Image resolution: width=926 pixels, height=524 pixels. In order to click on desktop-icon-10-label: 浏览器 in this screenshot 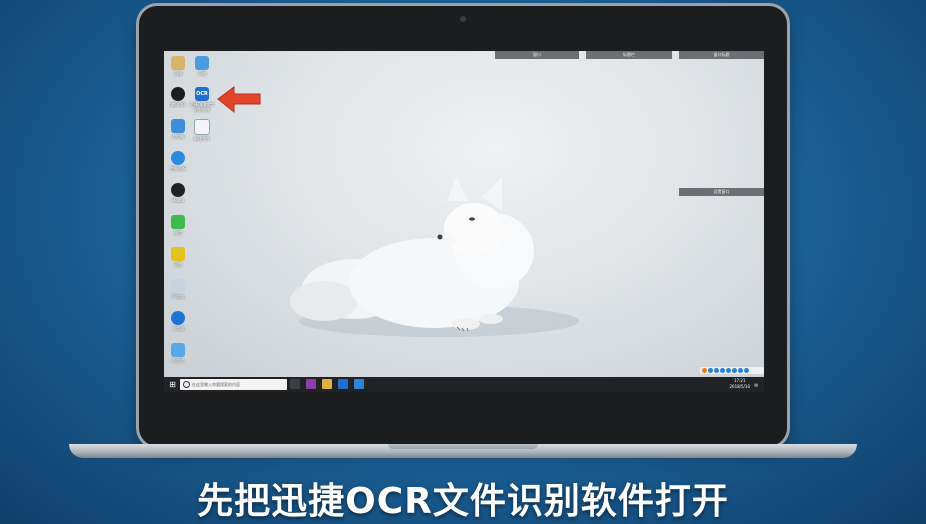, I will do `click(178, 328)`.